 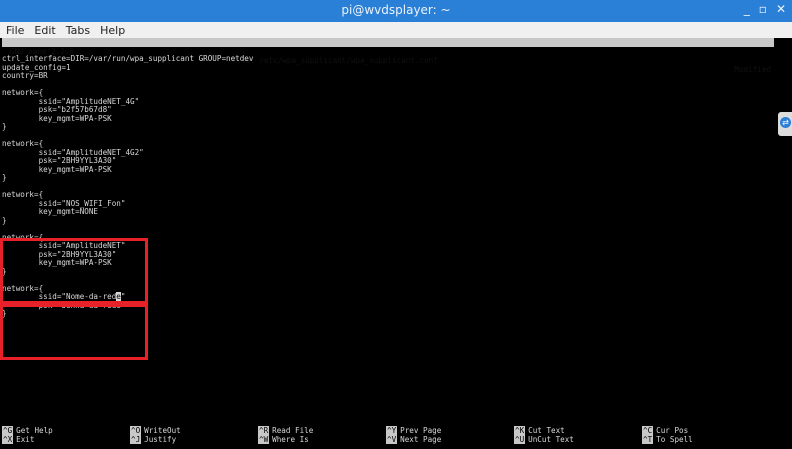 What do you see at coordinates (421, 439) in the screenshot?
I see `shortcut-label: Next Page` at bounding box center [421, 439].